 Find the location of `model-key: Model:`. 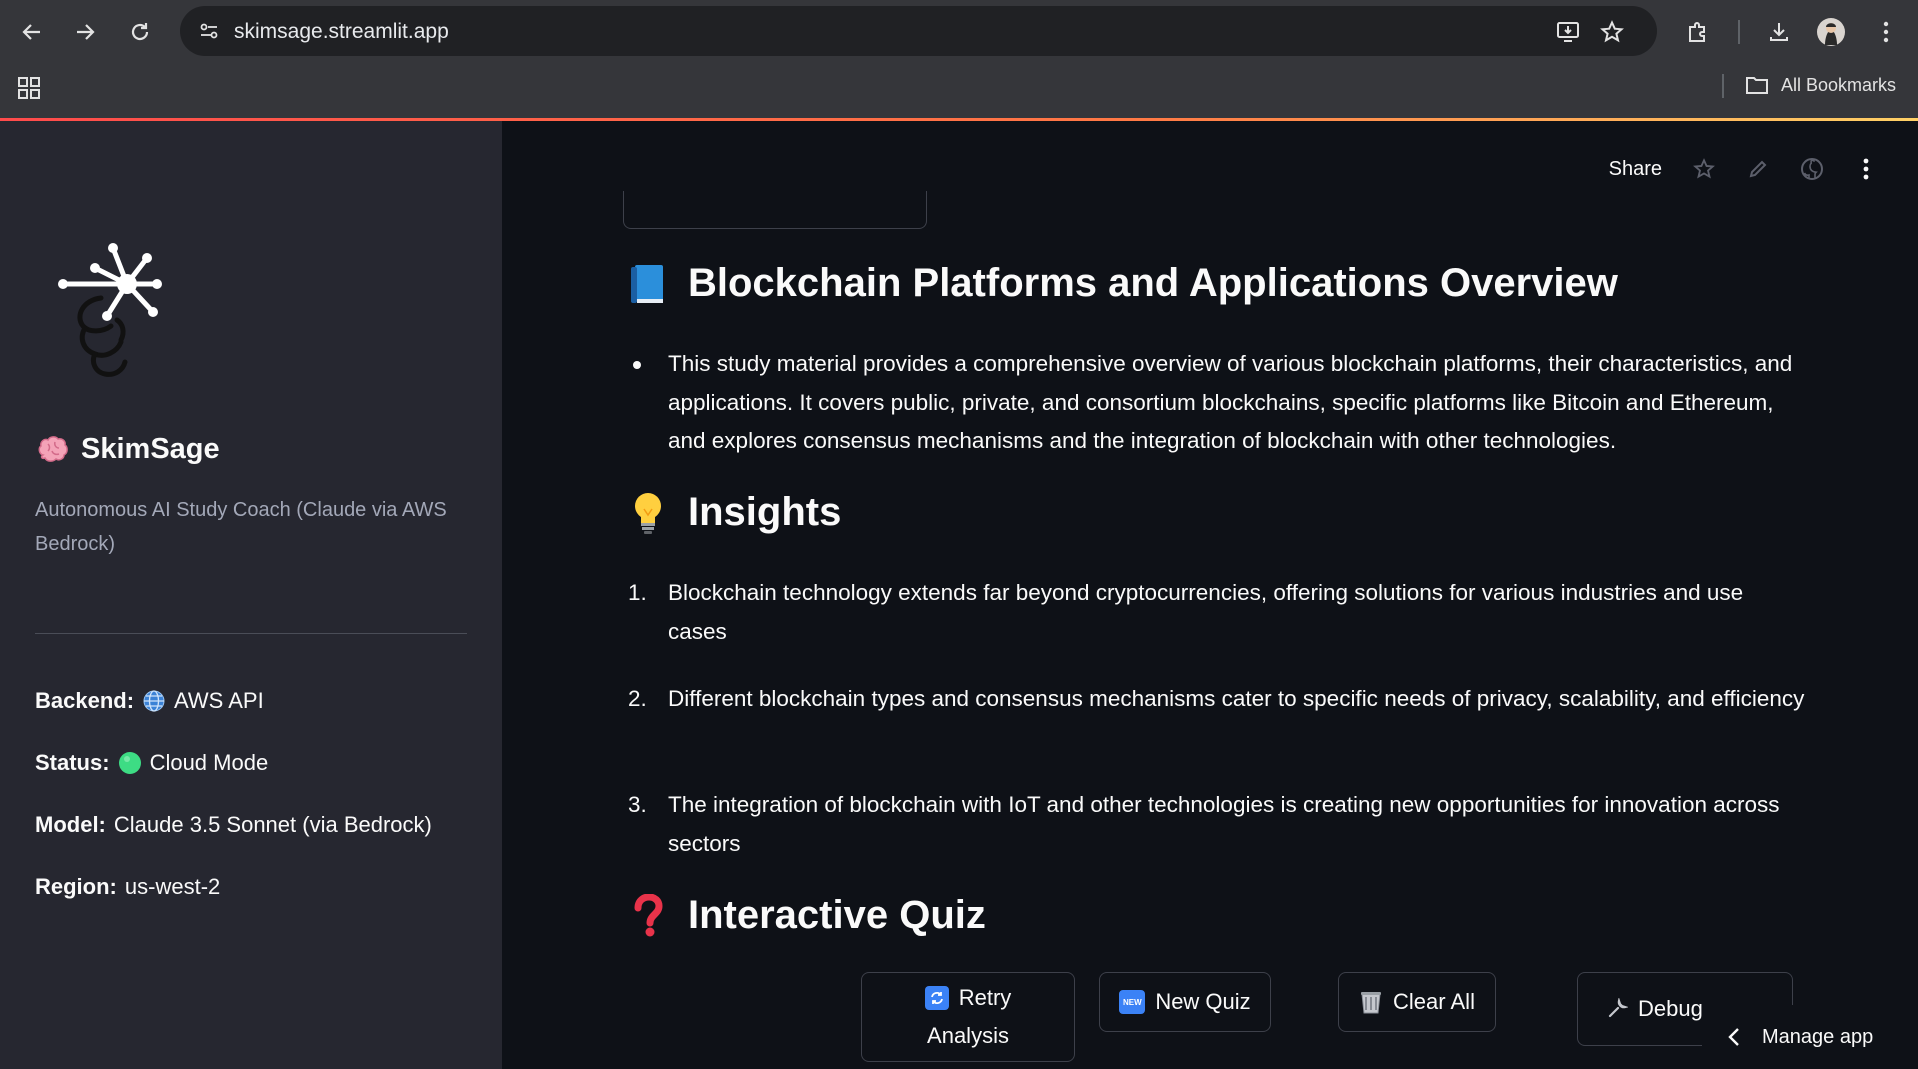

model-key: Model: is located at coordinates (70, 824).